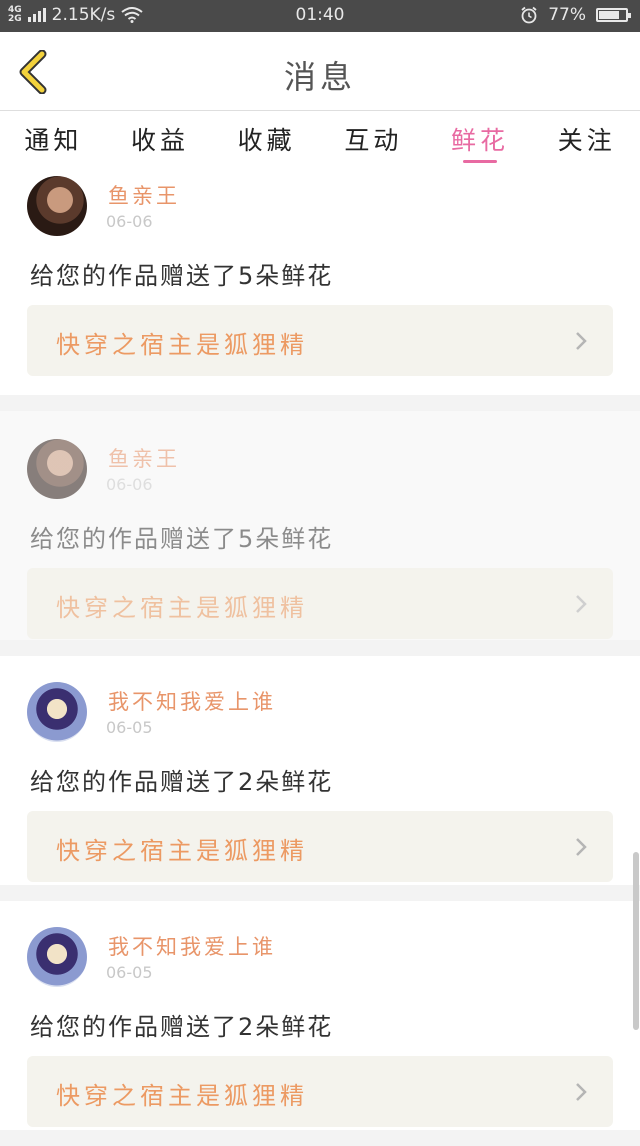 This screenshot has width=640, height=1146. Describe the element at coordinates (480, 138) in the screenshot. I see `tab-flowers: 鲜花` at that location.